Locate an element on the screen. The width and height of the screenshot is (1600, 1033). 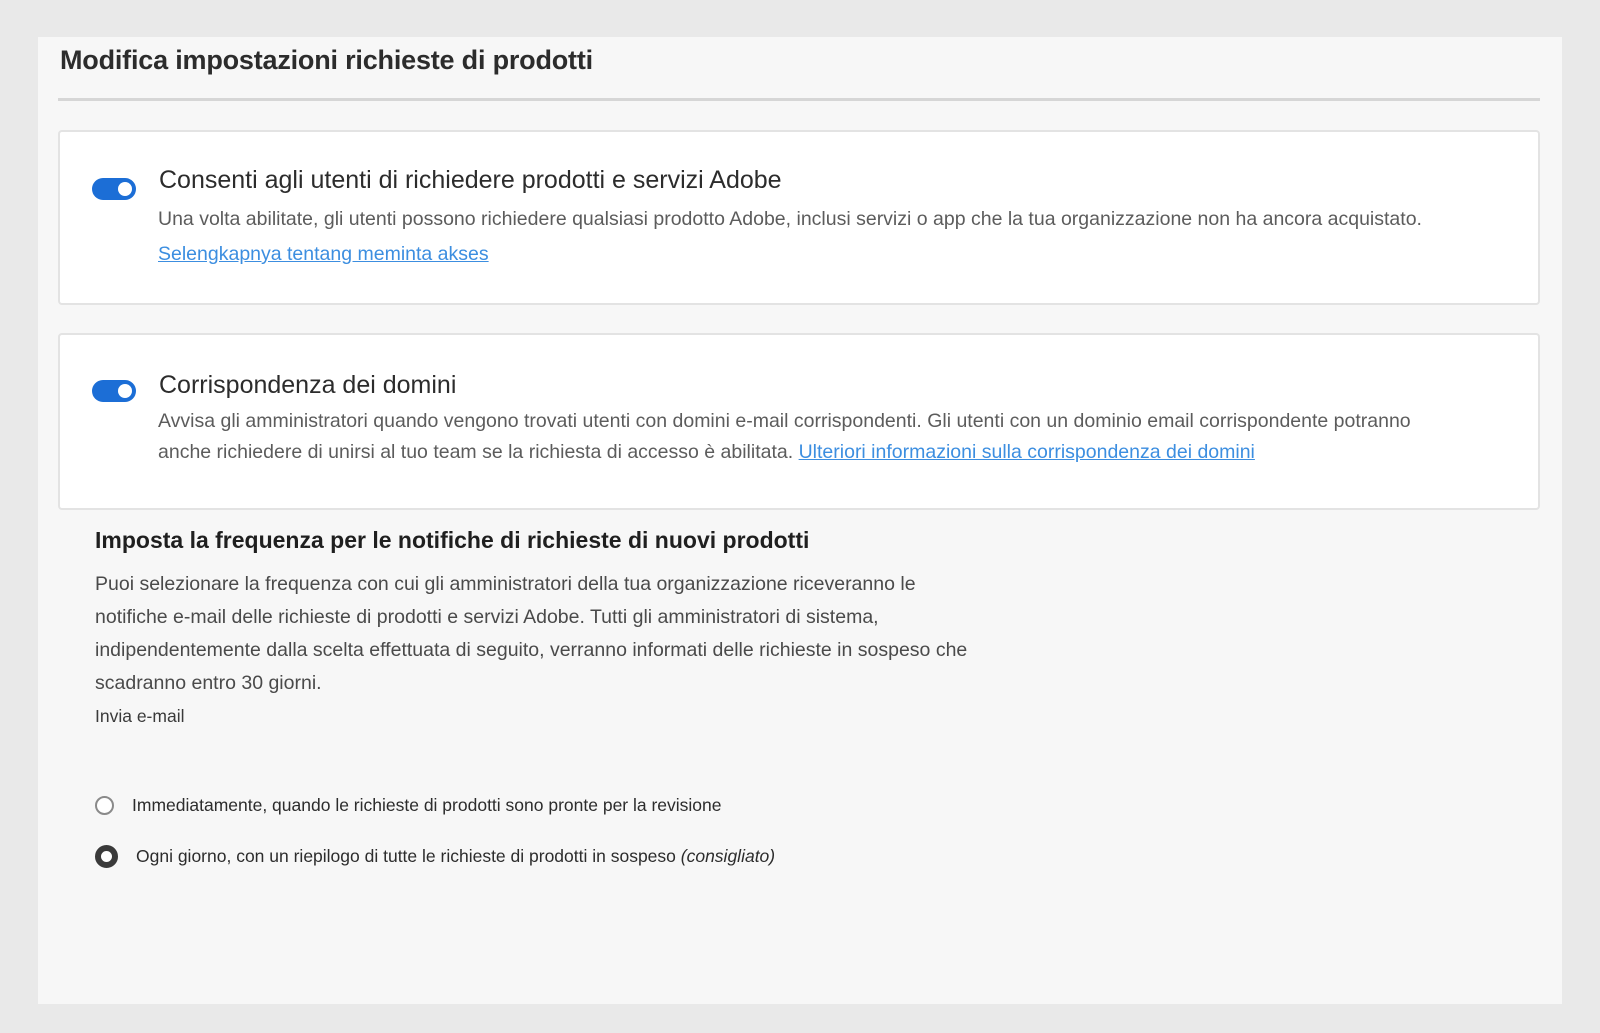
radio-button-immediately is located at coordinates (104, 805).